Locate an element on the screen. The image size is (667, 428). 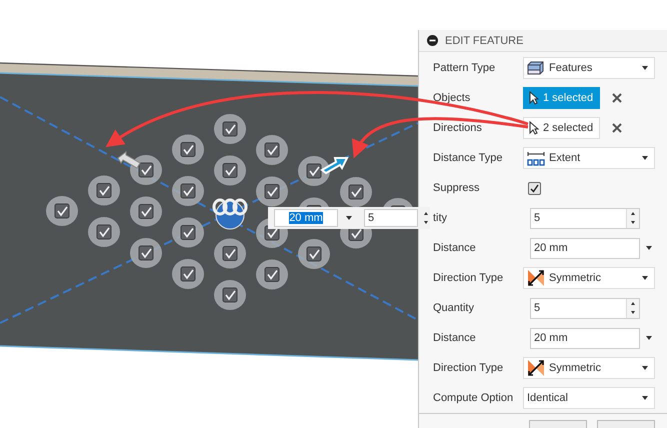
spinner-icon is located at coordinates (425, 218).